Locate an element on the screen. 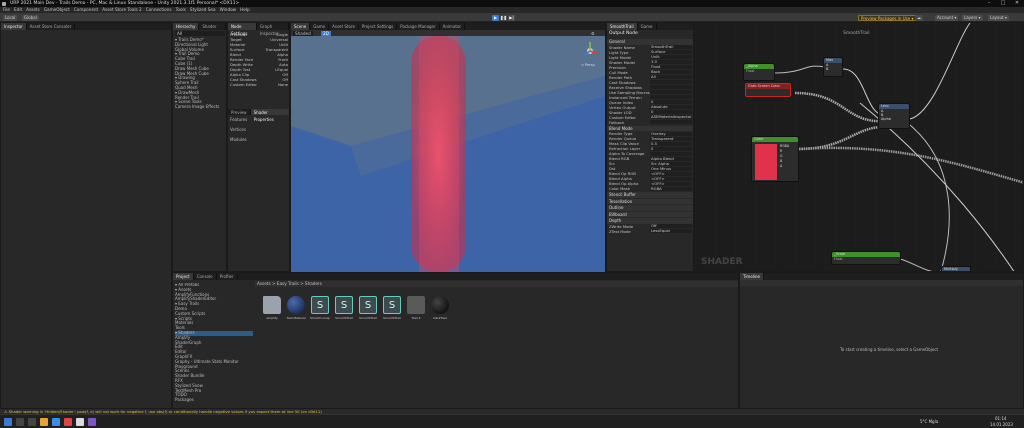 The height and width of the screenshot is (428, 1024). asset-label: Amplify is located at coordinates (272, 318).